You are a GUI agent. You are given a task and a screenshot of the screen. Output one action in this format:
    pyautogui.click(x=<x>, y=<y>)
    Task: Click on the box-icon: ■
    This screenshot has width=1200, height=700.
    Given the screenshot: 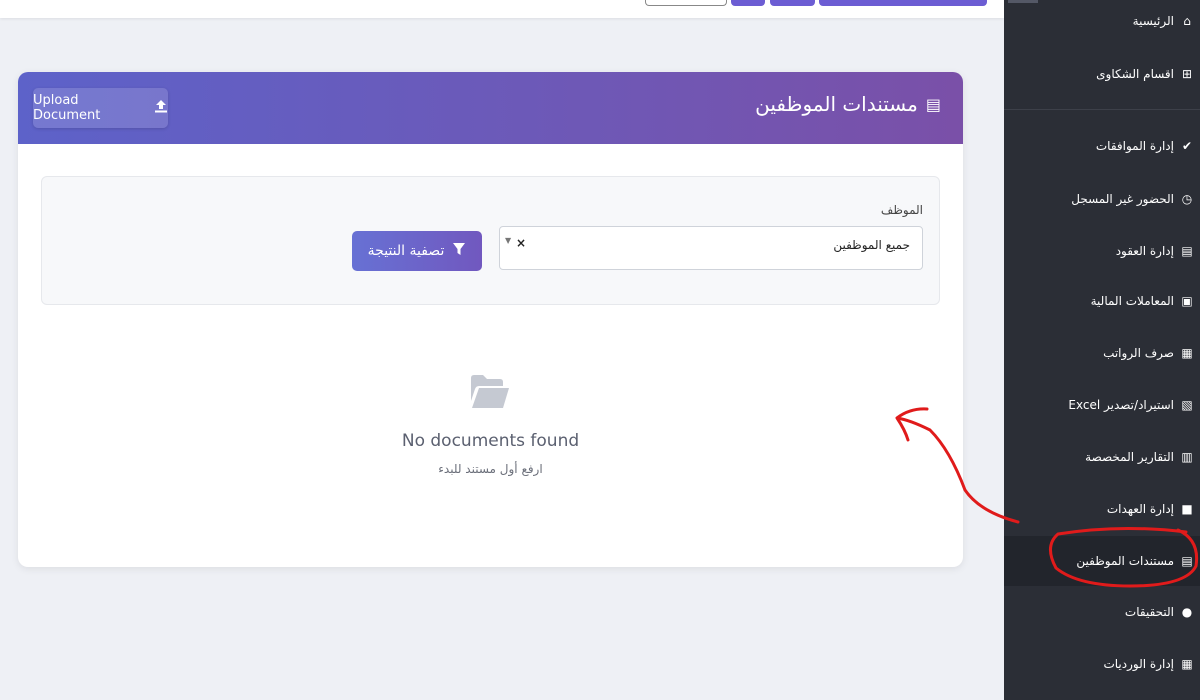 What is the action you would take?
    pyautogui.click(x=1187, y=509)
    